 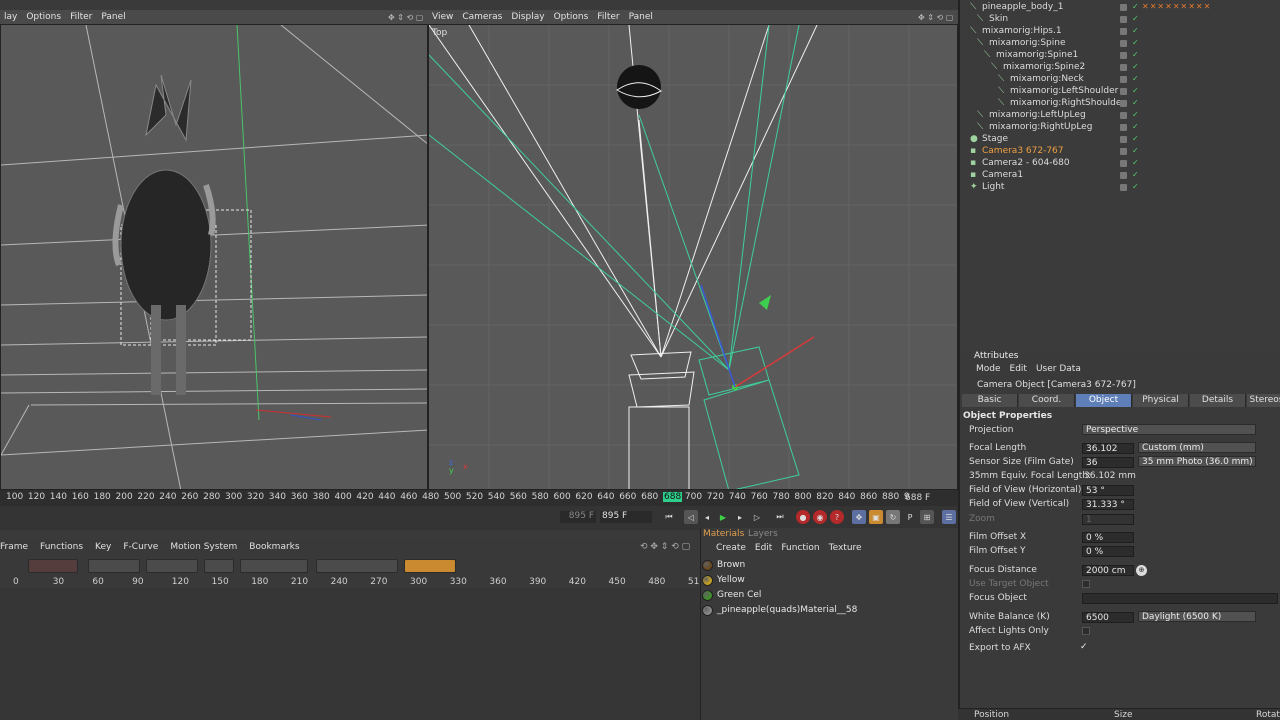 What do you see at coordinates (1169, 429) in the screenshot?
I see `projection-dropdown: Perspective` at bounding box center [1169, 429].